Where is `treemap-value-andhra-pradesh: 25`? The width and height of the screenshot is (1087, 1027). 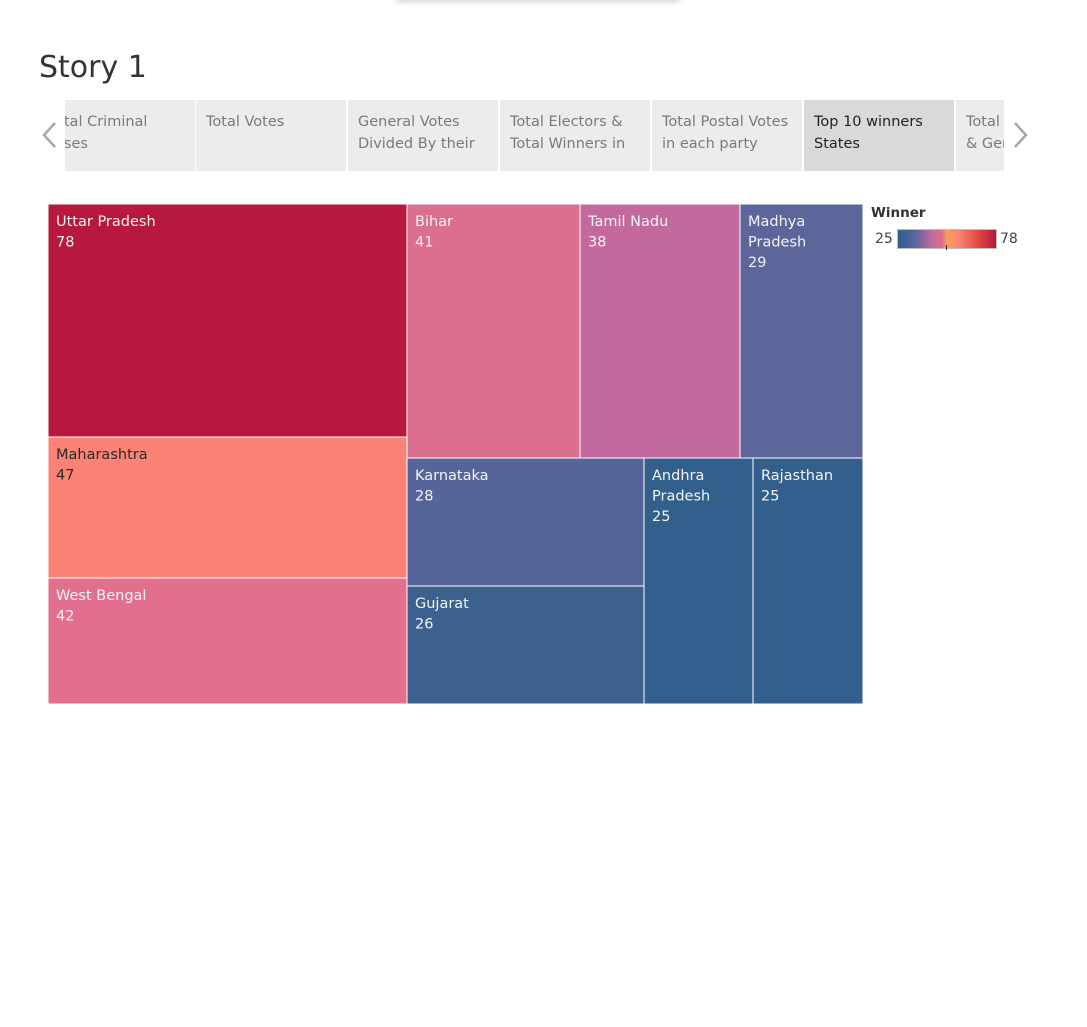
treemap-value-andhra-pradesh: 25 is located at coordinates (661, 517).